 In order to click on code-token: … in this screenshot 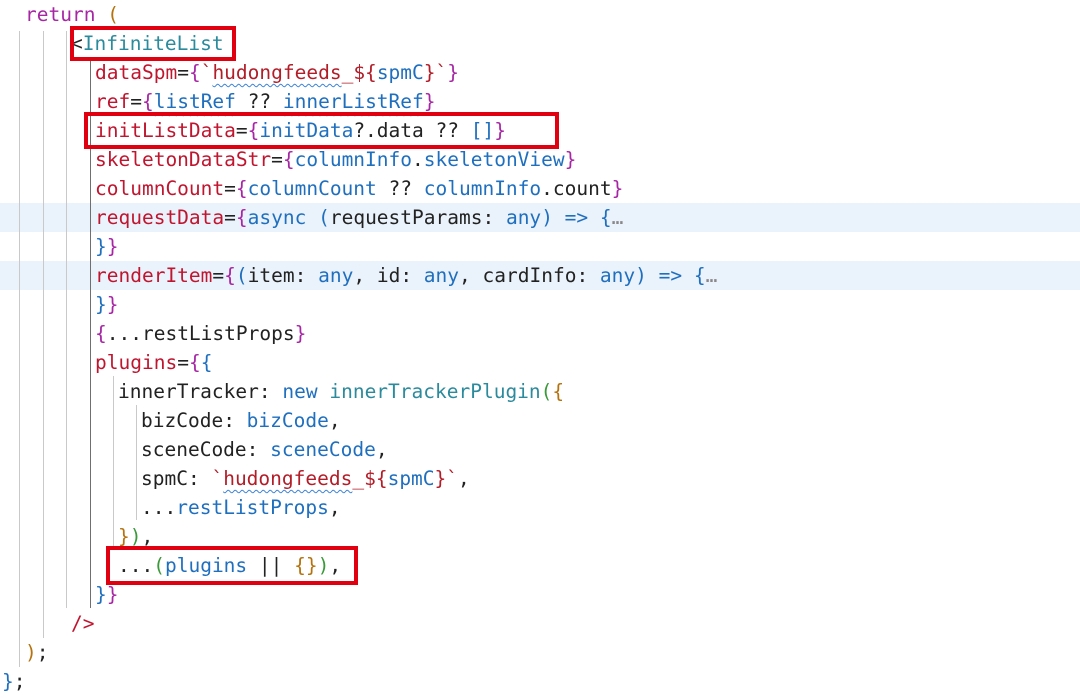, I will do `click(711, 275)`.